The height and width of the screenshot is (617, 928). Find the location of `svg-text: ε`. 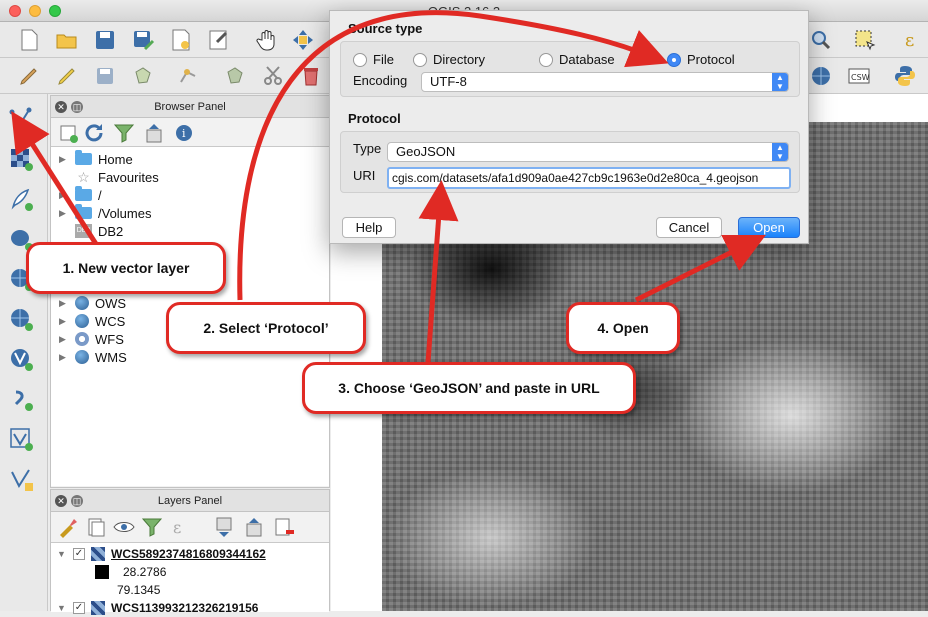

svg-text: ε is located at coordinates (909, 40).